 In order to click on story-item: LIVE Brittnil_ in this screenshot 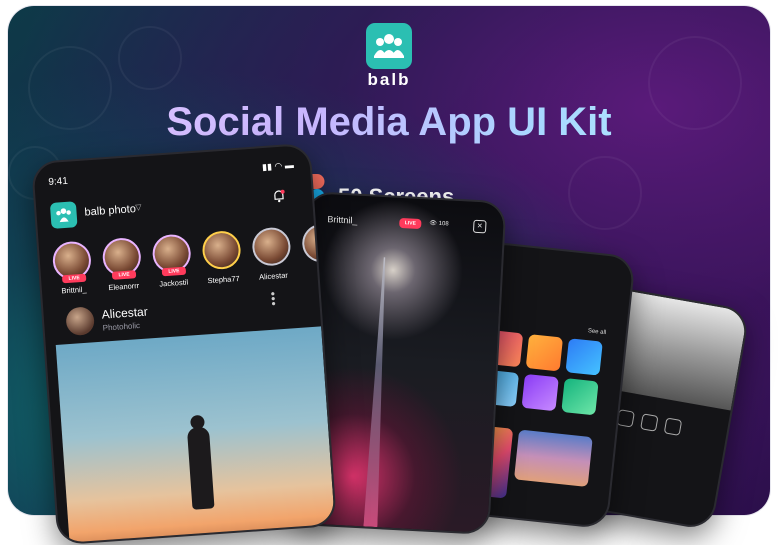, I will do `click(73, 268)`.